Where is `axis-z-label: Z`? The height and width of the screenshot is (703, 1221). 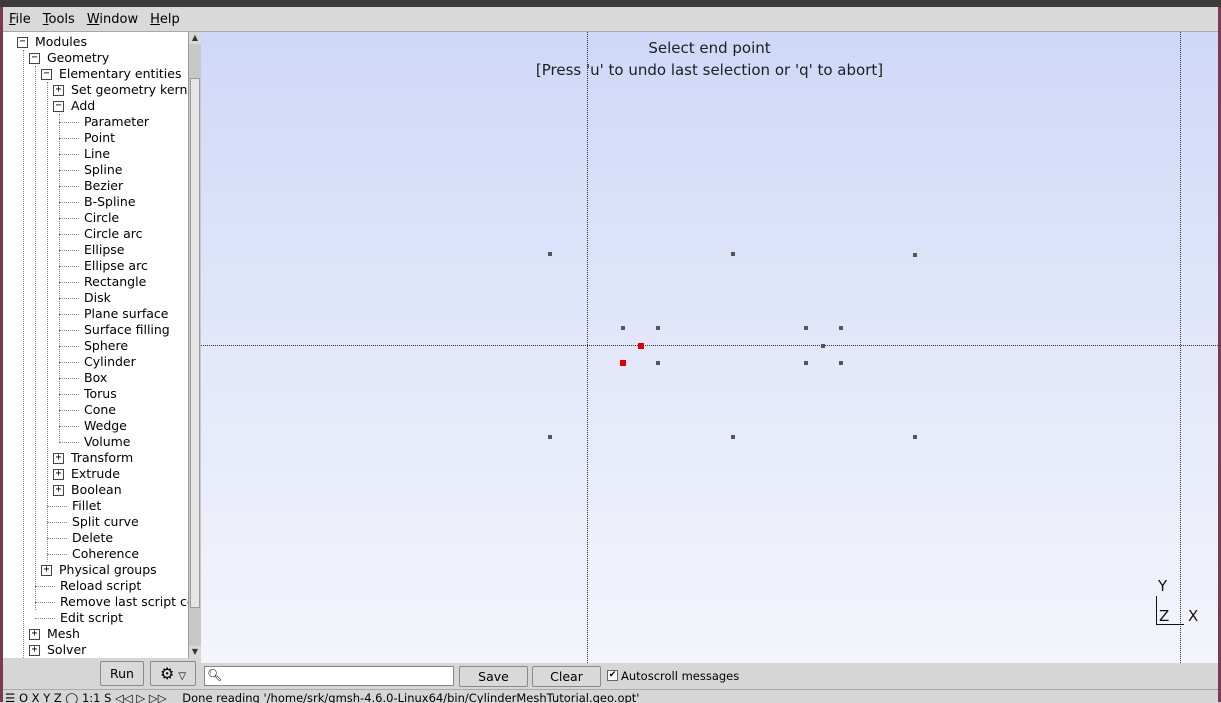
axis-z-label: Z is located at coordinates (1164, 616).